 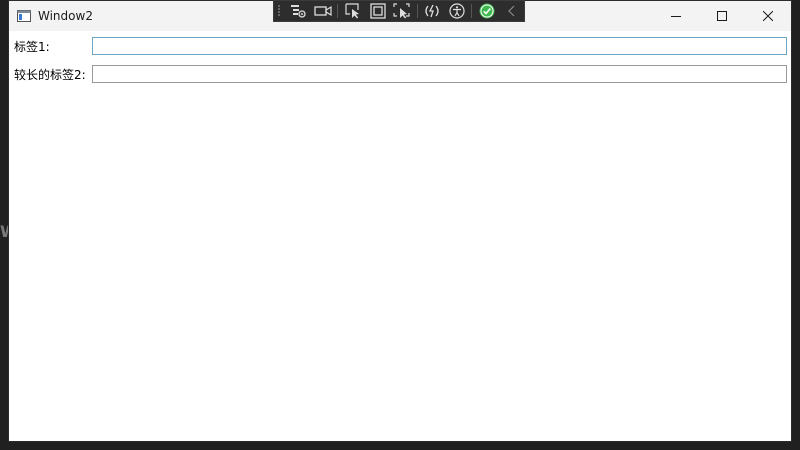 I want to click on display-layout-adorners-icon, so click(x=377, y=11).